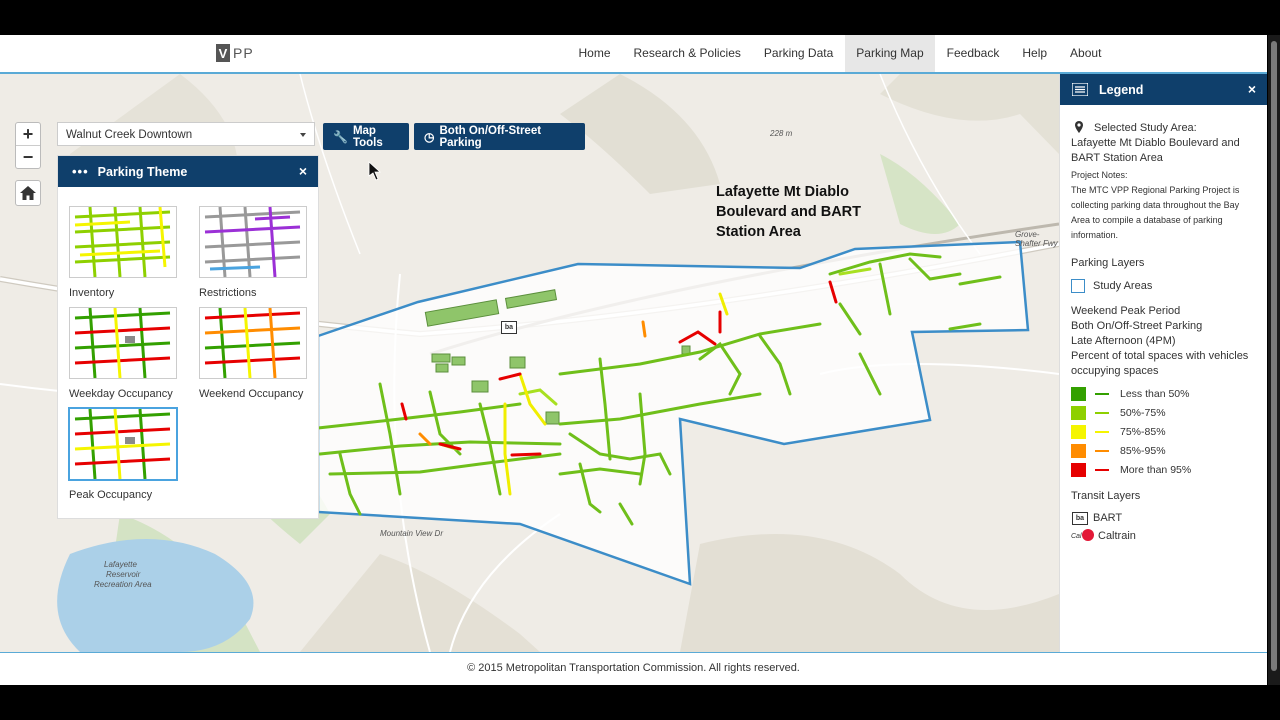 This screenshot has width=1280, height=720. I want to click on weekday-thumbnail, so click(122, 343).